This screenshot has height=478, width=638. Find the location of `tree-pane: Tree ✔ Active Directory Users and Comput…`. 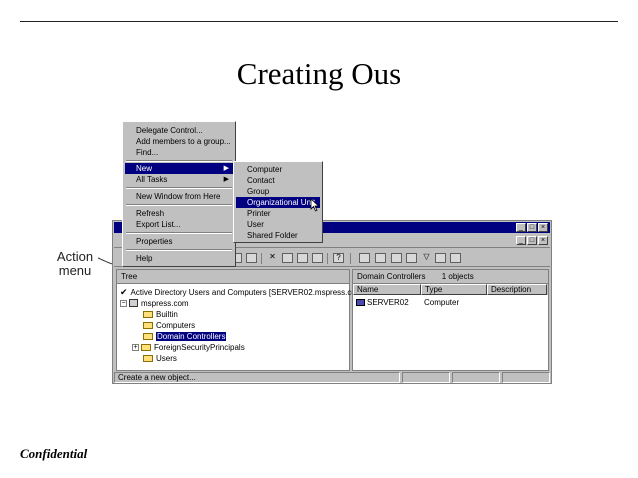

tree-pane: Tree ✔ Active Directory Users and Comput… is located at coordinates (240, 320).